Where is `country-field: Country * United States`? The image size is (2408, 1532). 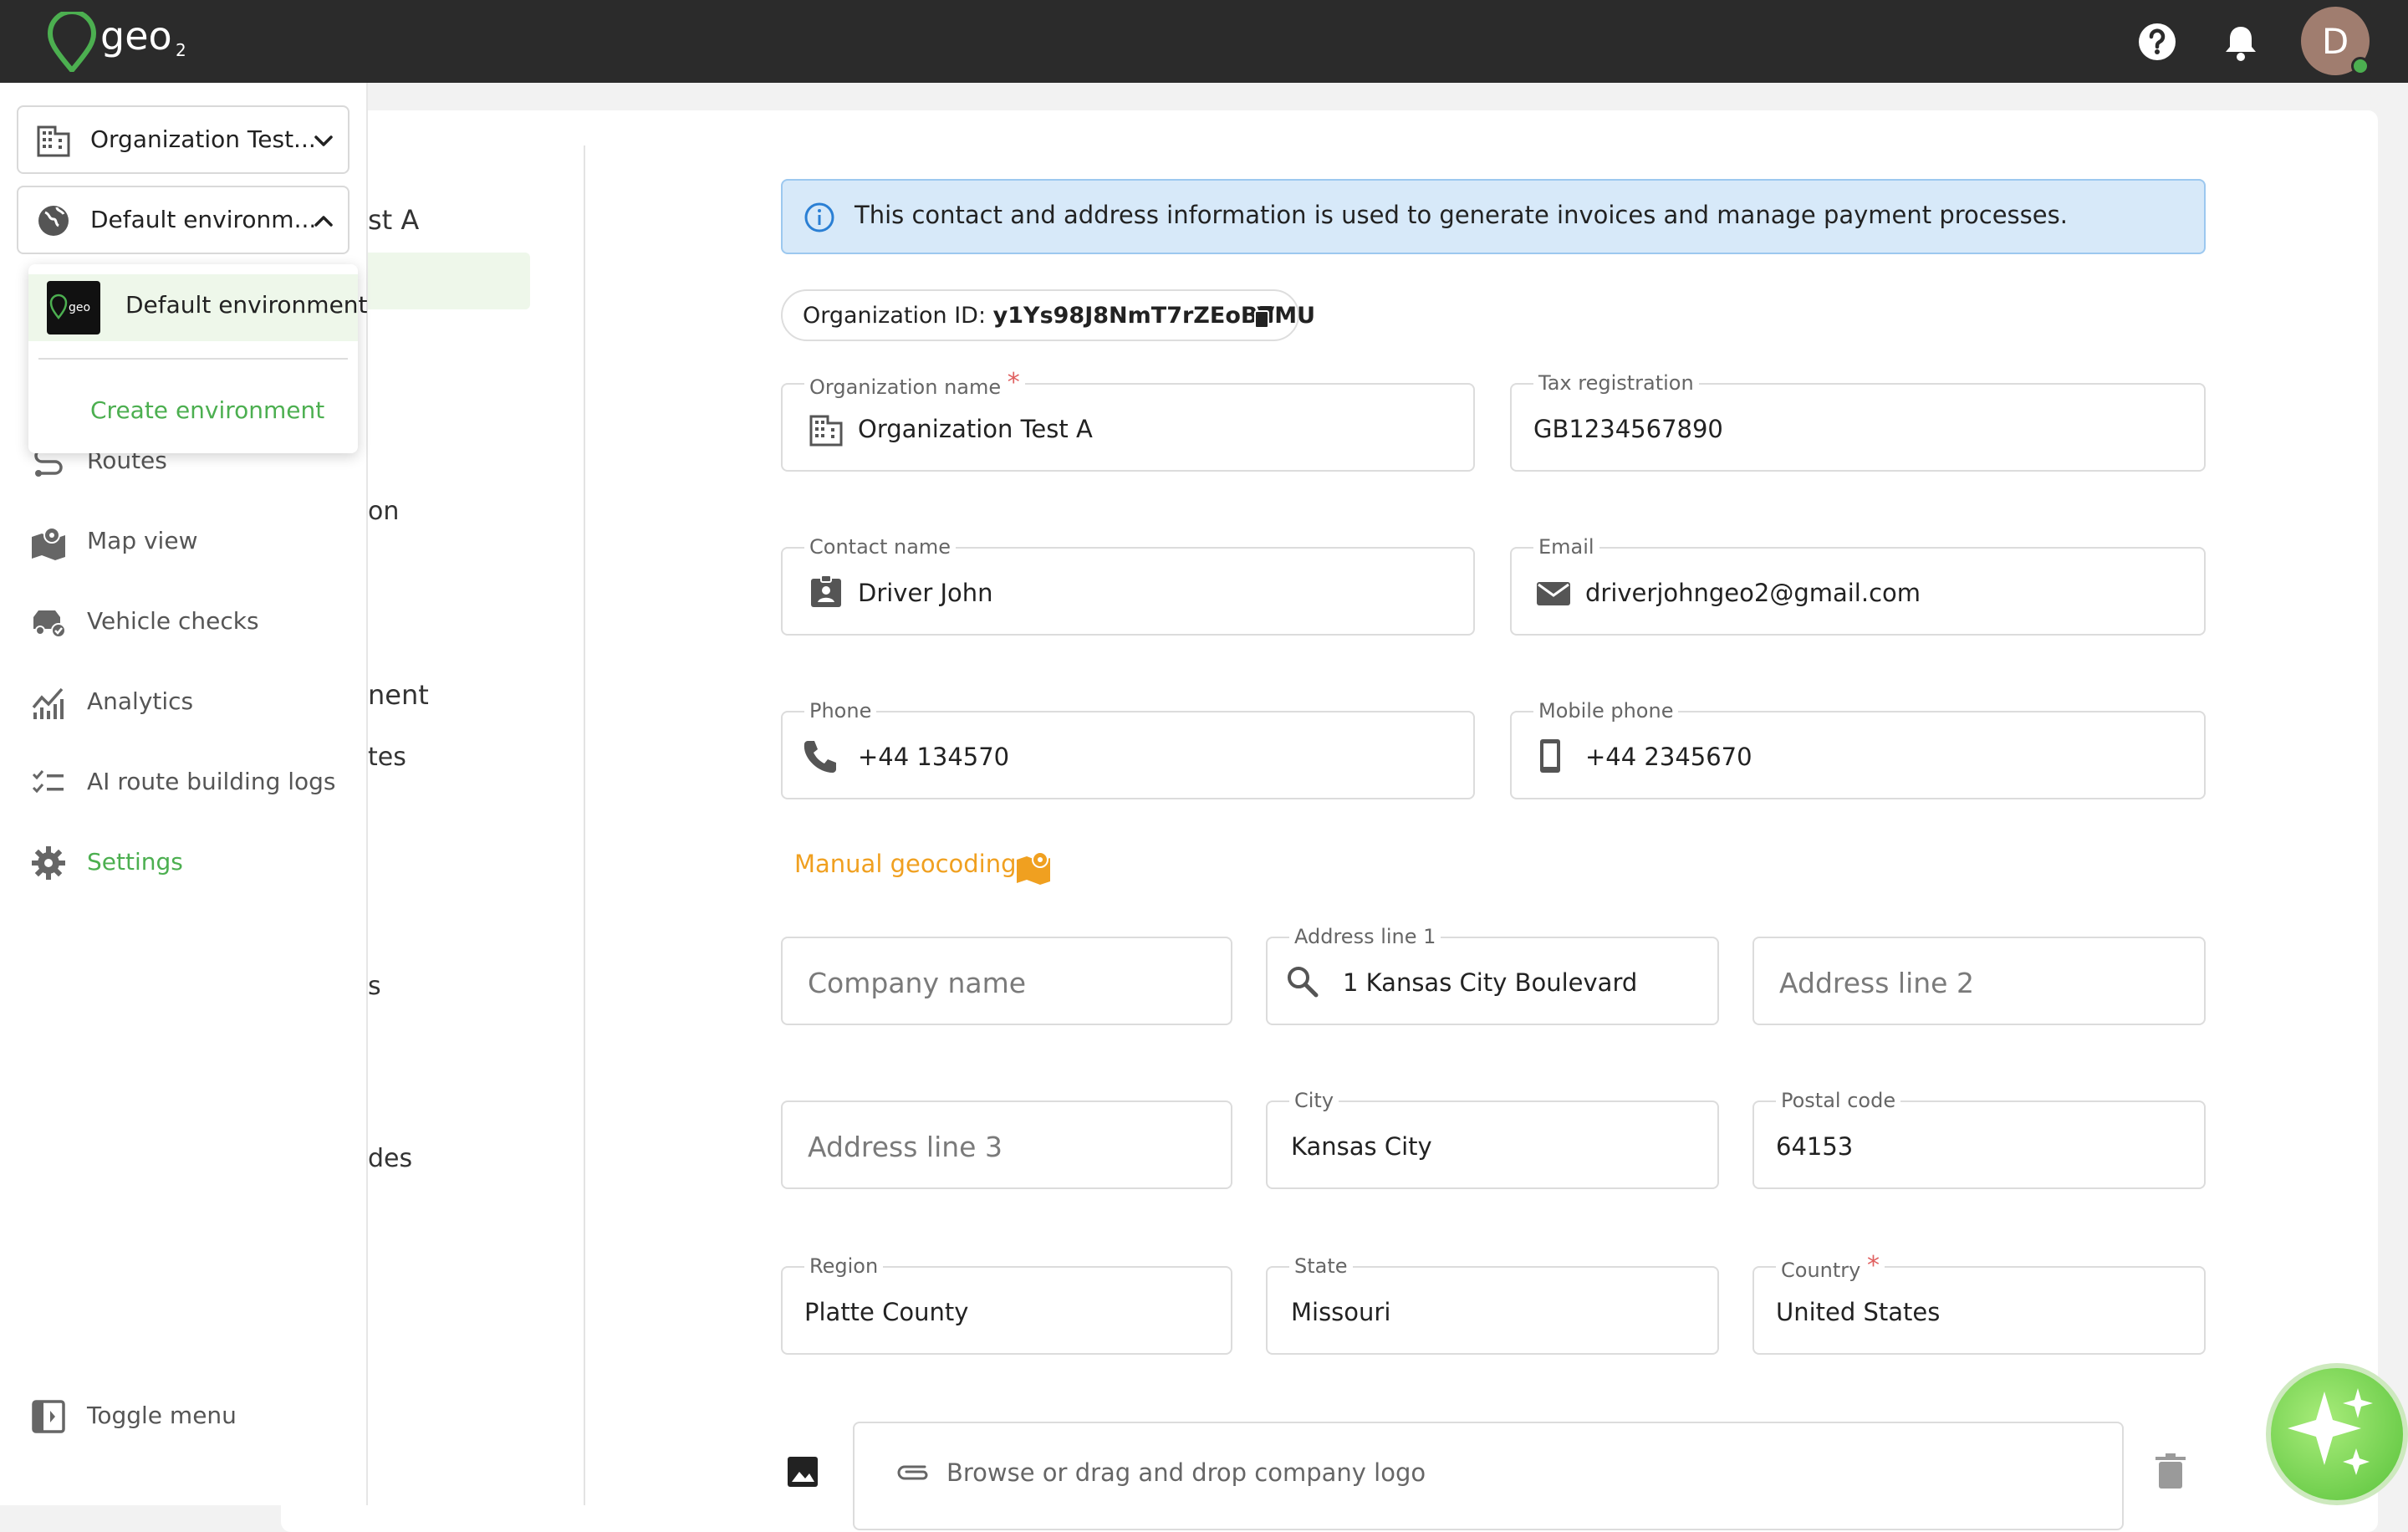 country-field: Country * United States is located at coordinates (1979, 1303).